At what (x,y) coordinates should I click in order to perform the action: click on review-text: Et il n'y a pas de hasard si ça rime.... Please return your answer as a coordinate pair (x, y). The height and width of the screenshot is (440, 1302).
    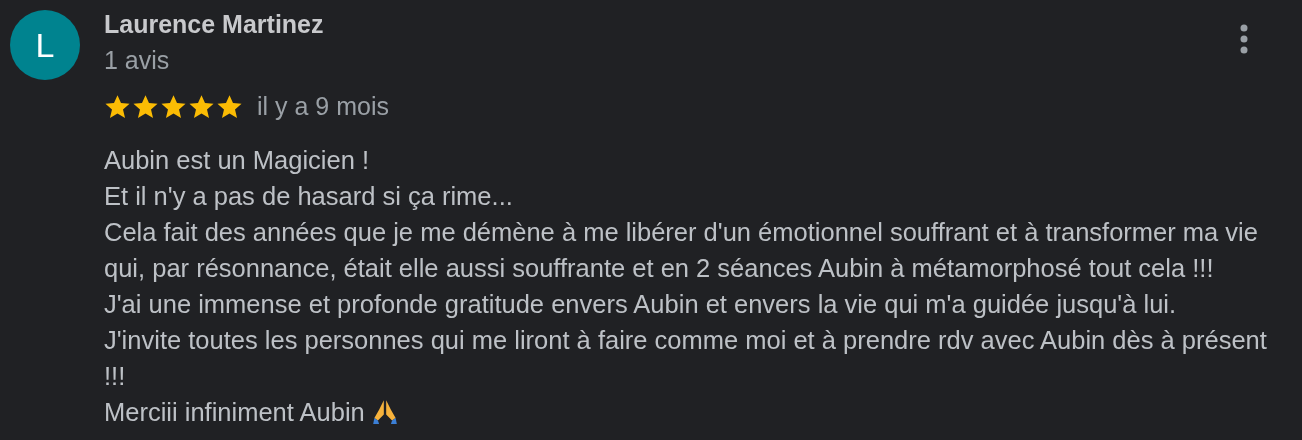
    Looking at the image, I should click on (309, 196).